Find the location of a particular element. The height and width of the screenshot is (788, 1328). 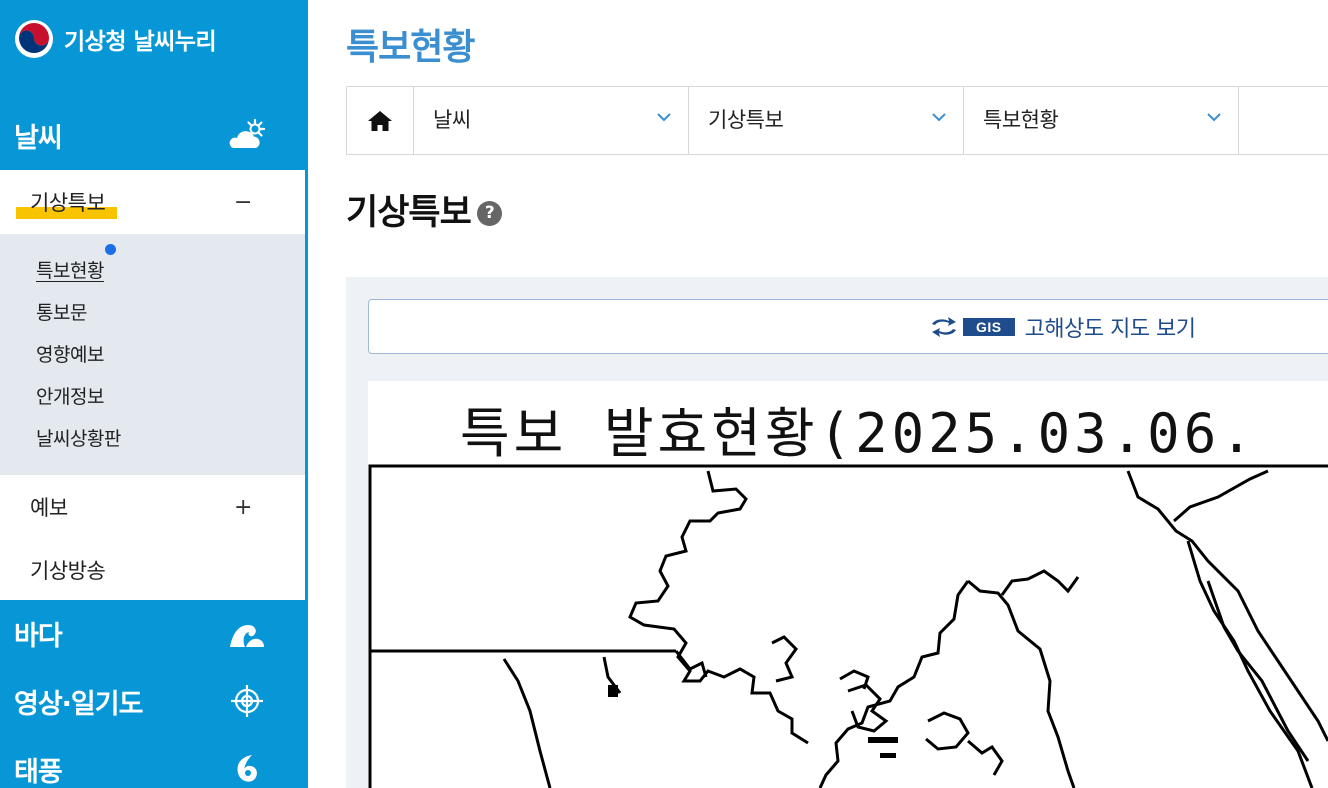

home-icon is located at coordinates (380, 120).